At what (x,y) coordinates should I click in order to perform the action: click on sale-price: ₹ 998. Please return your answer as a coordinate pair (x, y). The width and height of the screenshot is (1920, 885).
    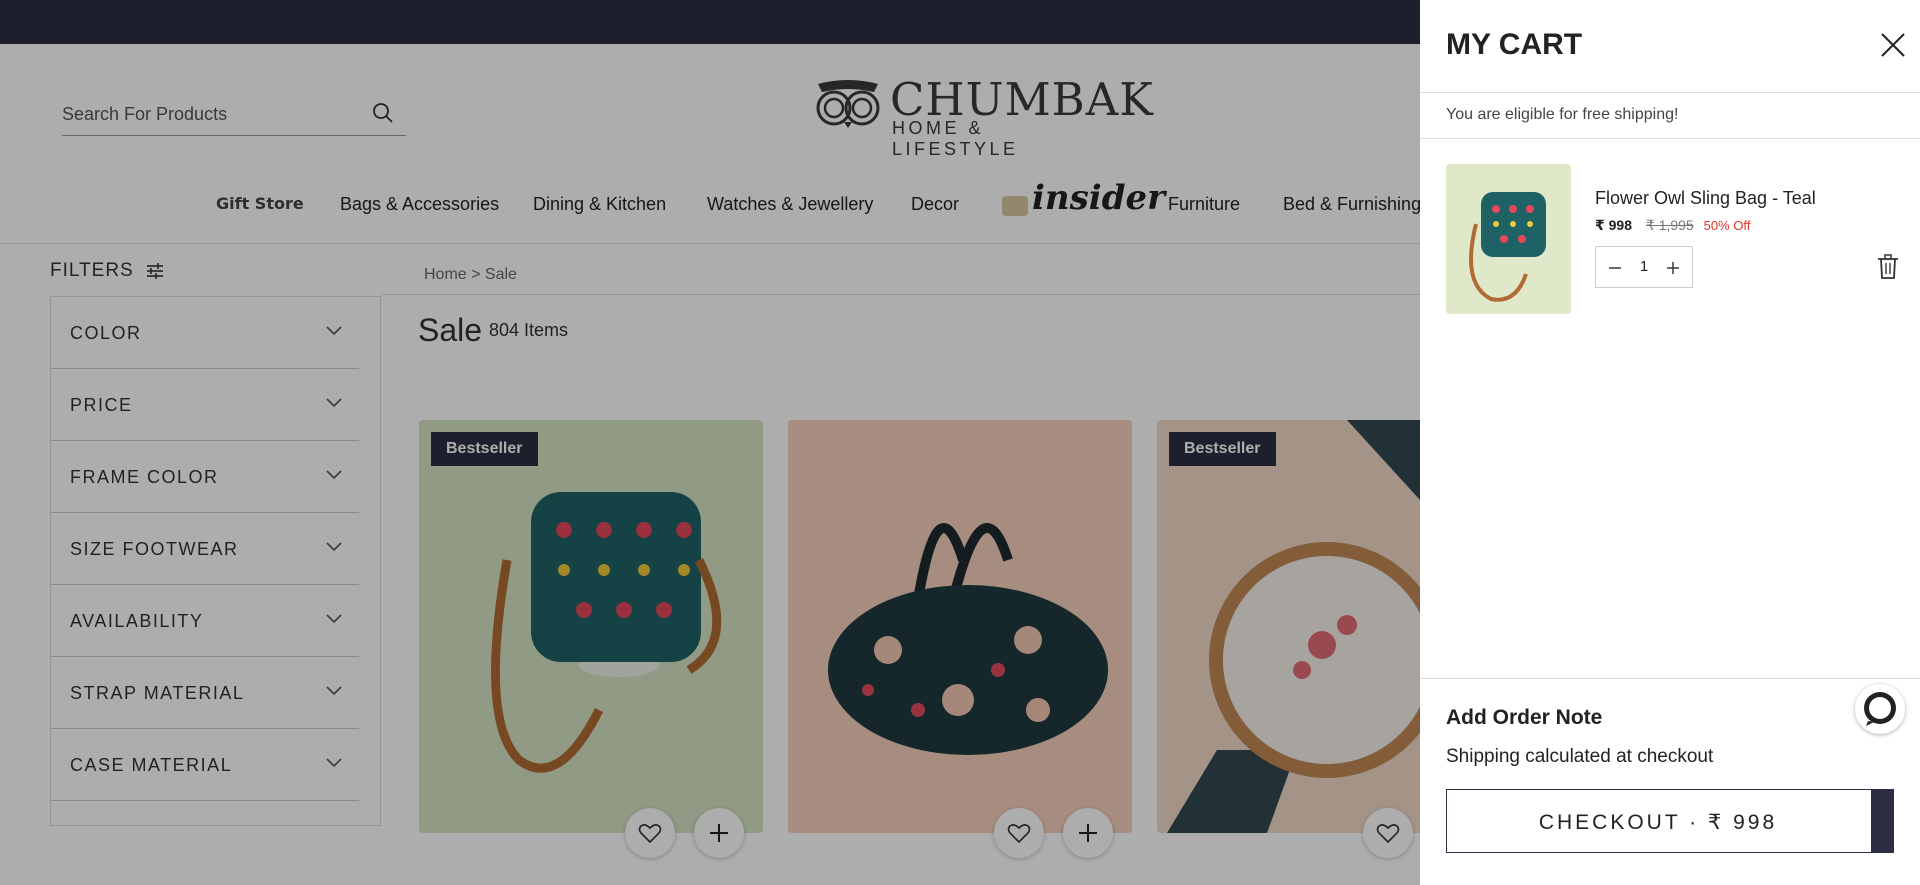
    Looking at the image, I should click on (1613, 225).